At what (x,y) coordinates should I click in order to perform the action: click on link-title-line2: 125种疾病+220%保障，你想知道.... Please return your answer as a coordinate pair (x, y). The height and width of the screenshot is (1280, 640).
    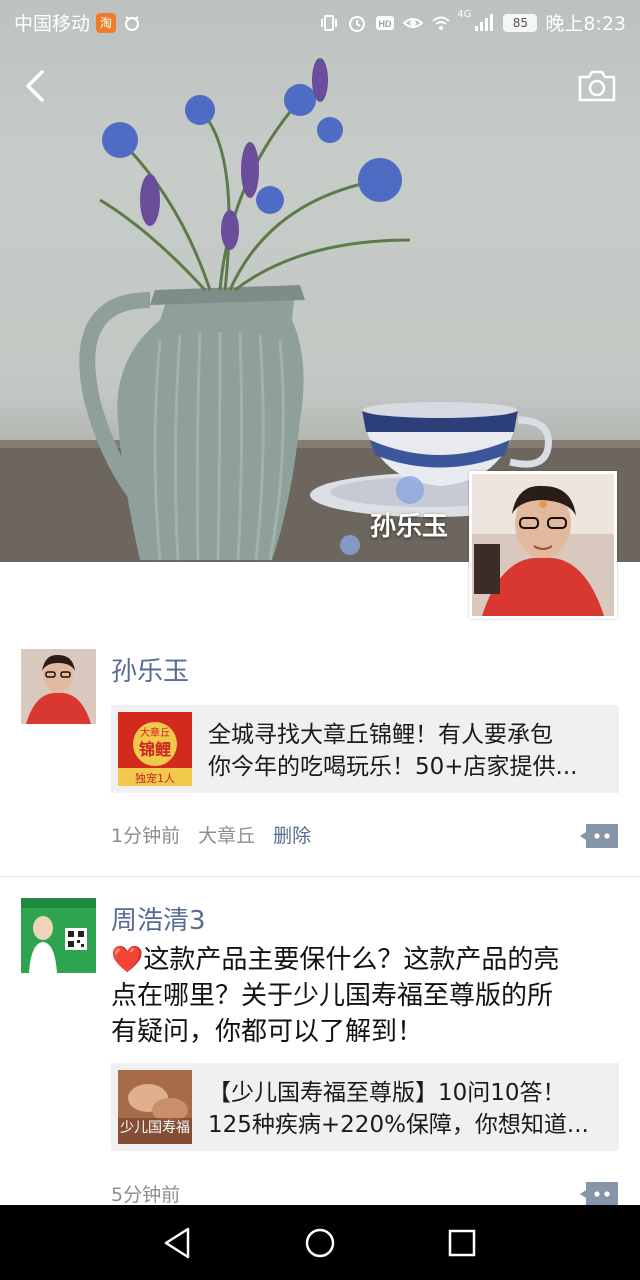
    Looking at the image, I should click on (398, 1125).